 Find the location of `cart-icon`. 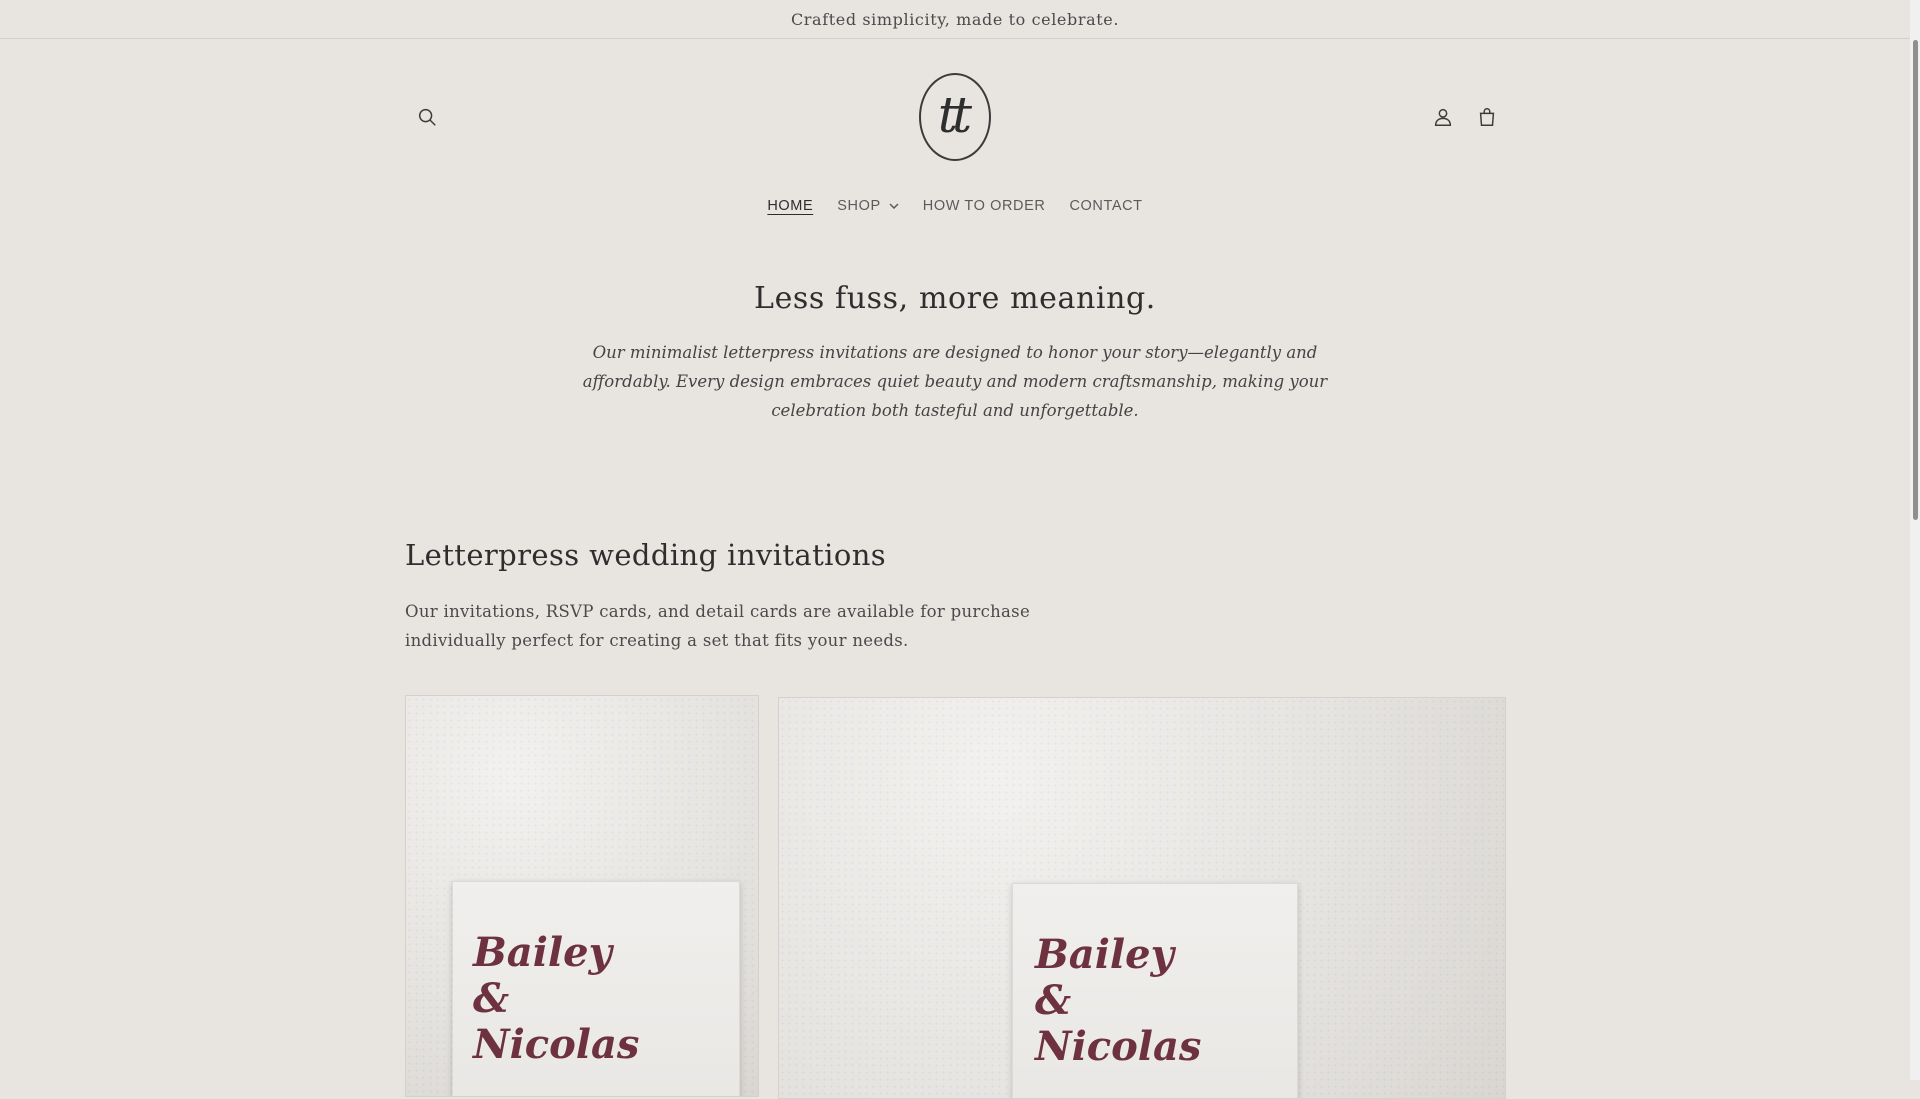

cart-icon is located at coordinates (1487, 117).